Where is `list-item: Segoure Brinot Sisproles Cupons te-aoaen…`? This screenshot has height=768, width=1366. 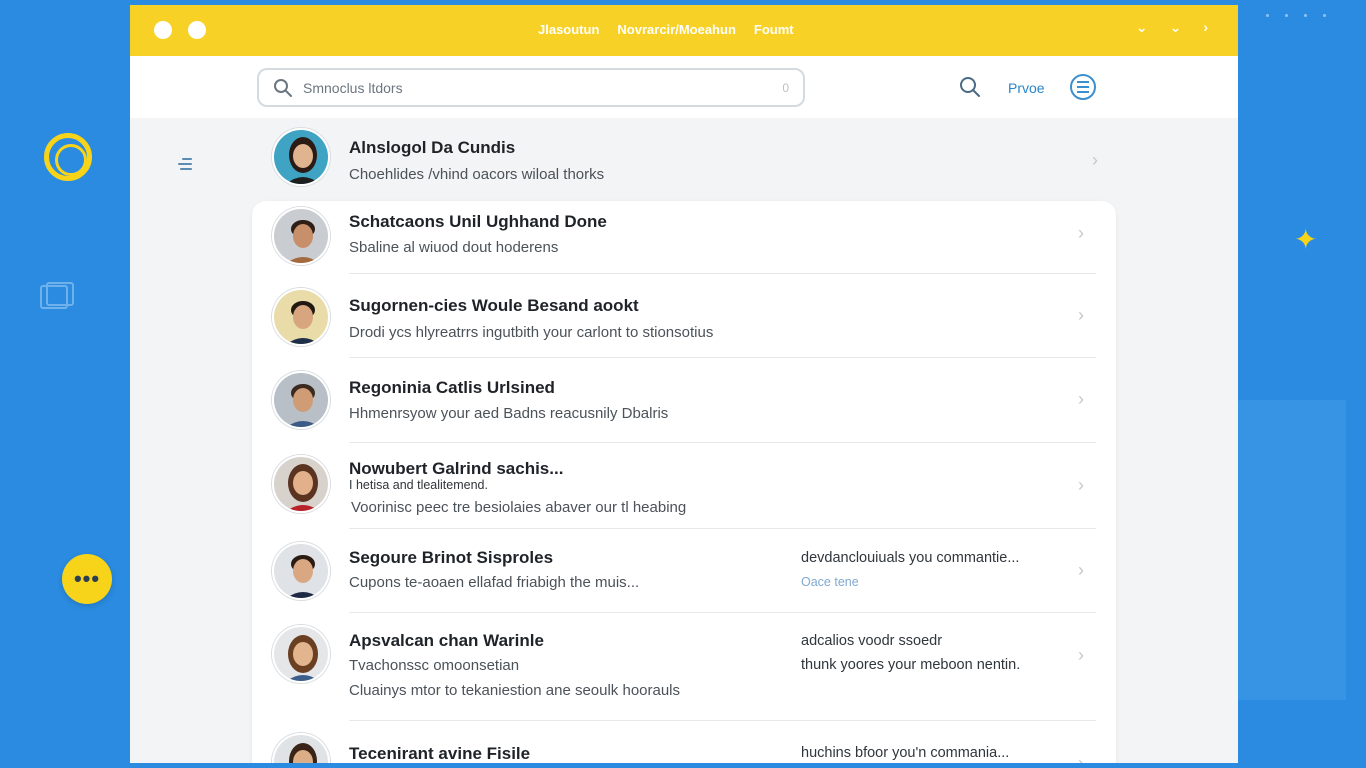
list-item: Segoure Brinot Sisproles Cupons te-aoaen… is located at coordinates (684, 571).